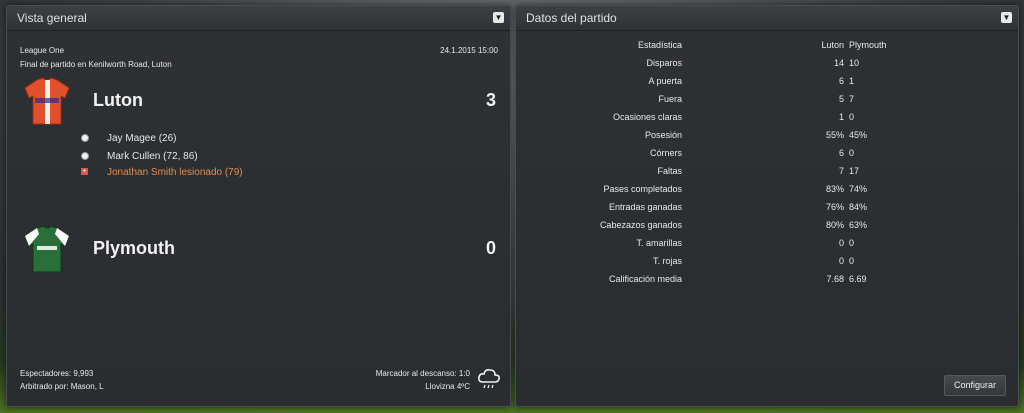  I want to click on home-kit-shirt-icon, so click(47, 101).